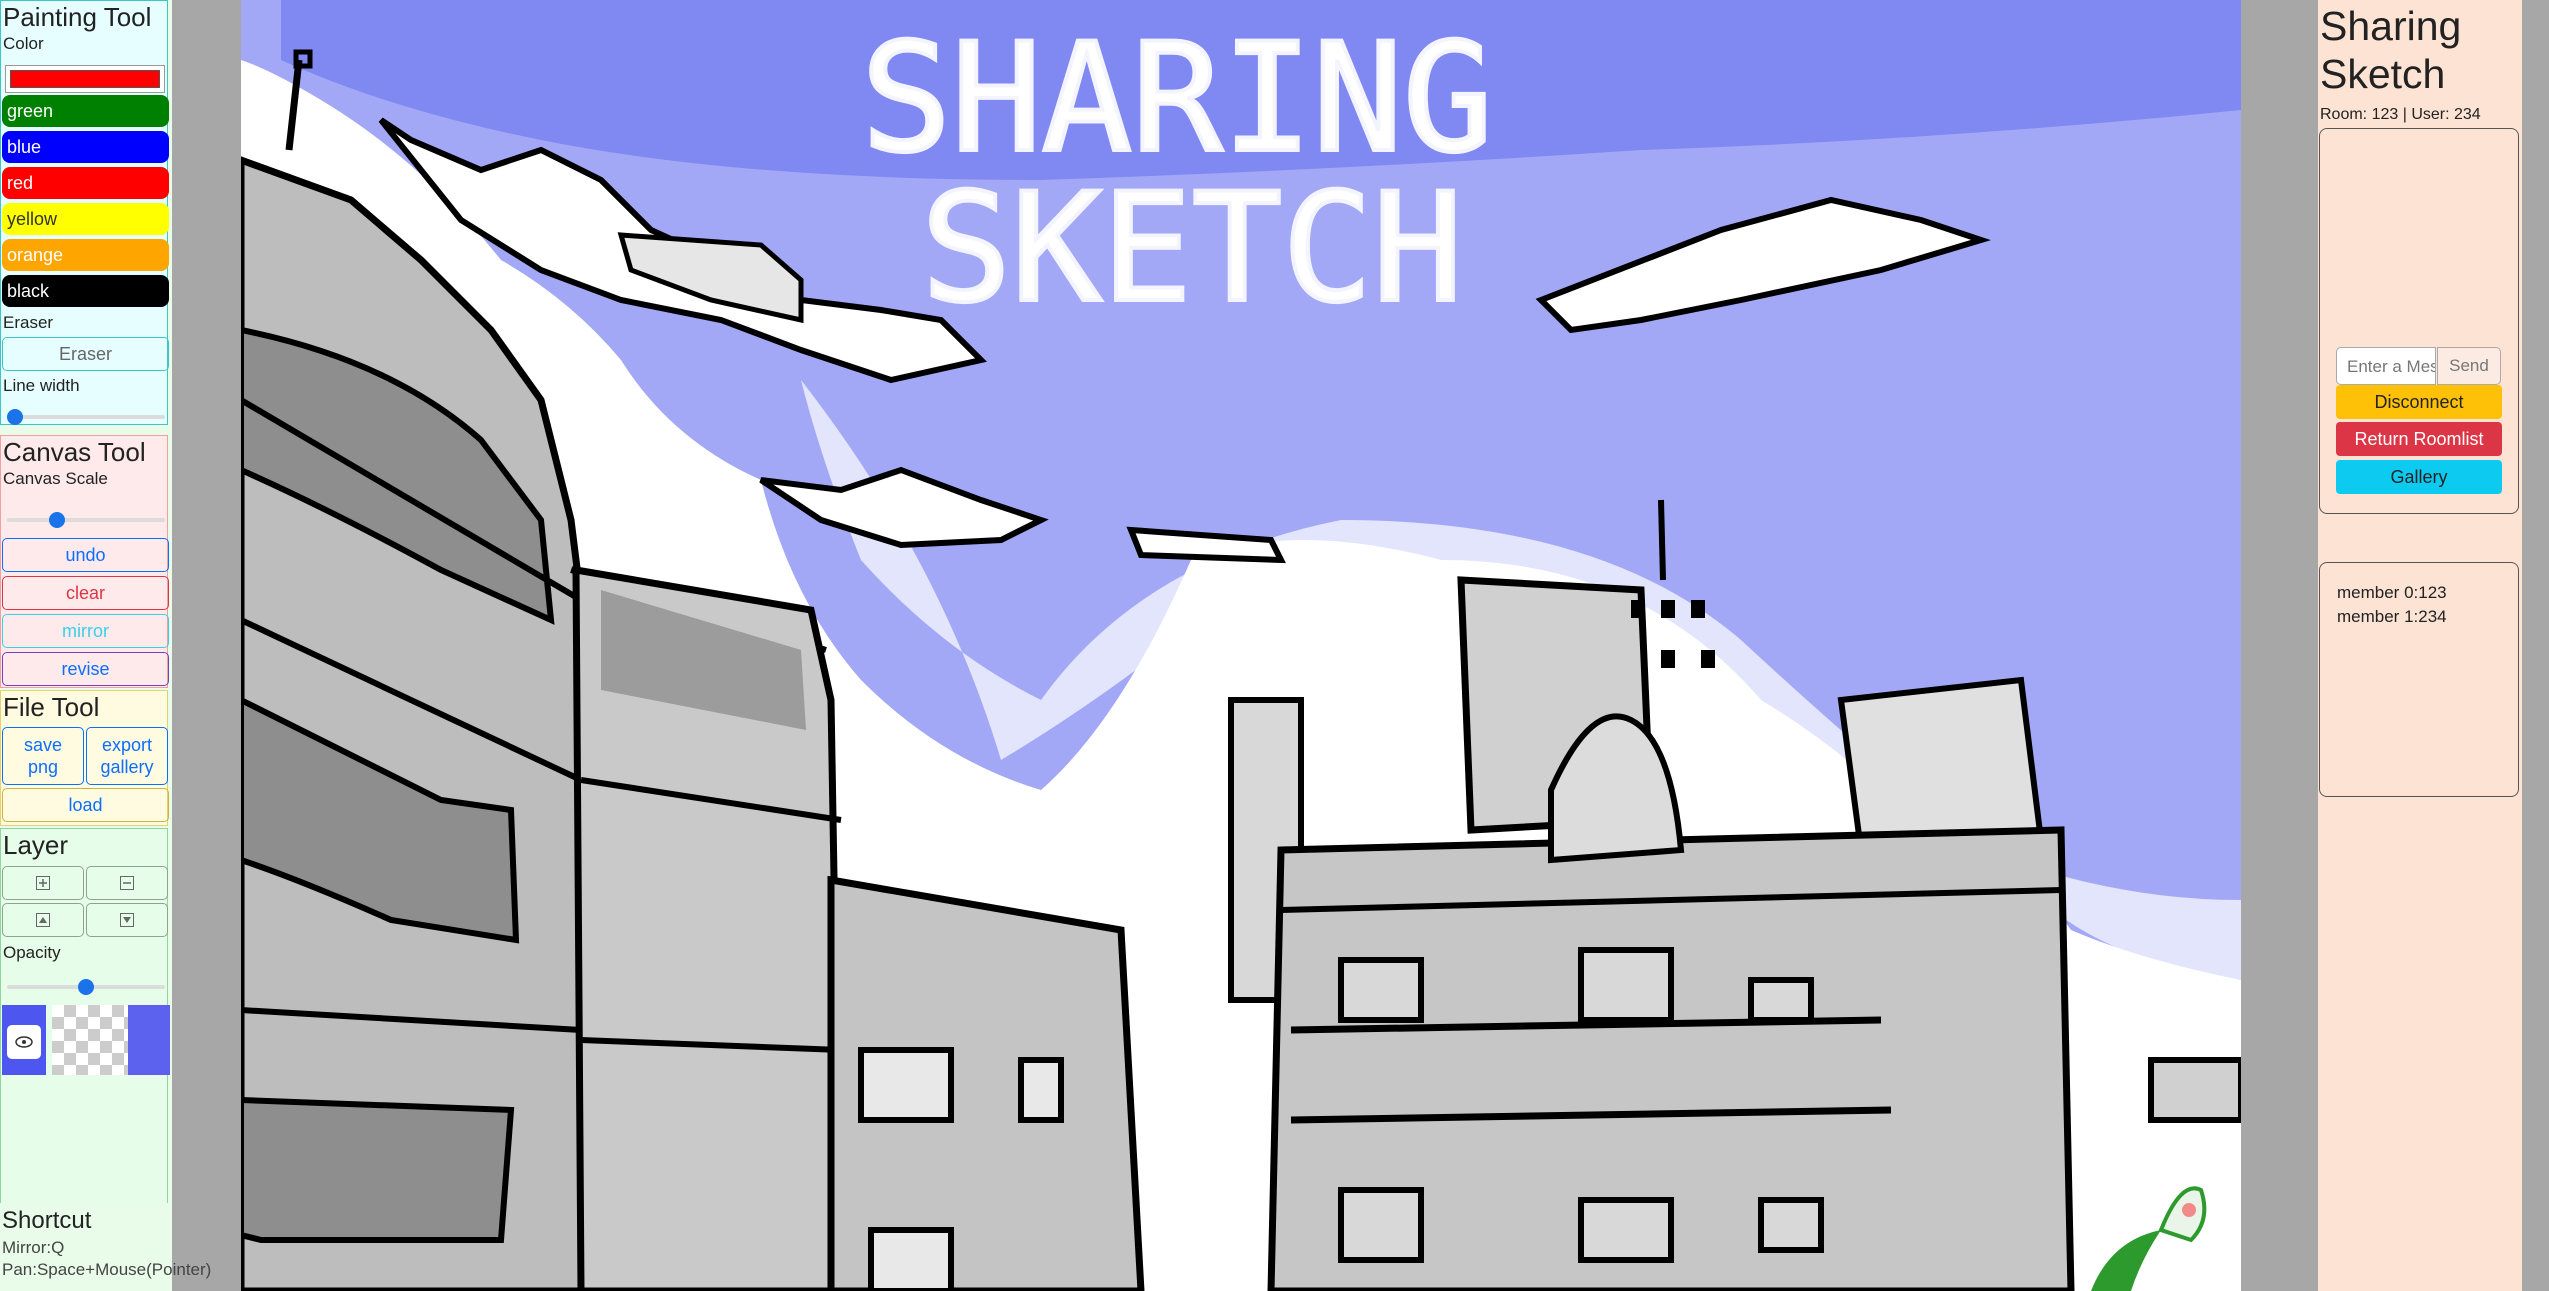 The image size is (2549, 1291). I want to click on color-button-blue: blue, so click(85, 147).